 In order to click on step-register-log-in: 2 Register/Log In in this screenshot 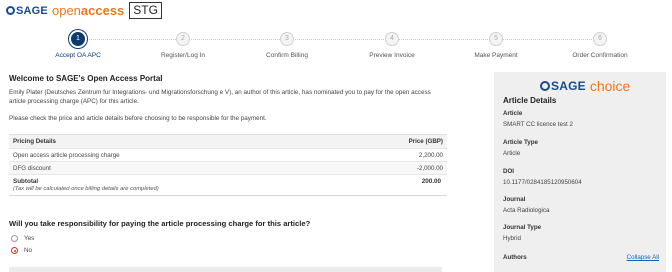, I will do `click(183, 45)`.